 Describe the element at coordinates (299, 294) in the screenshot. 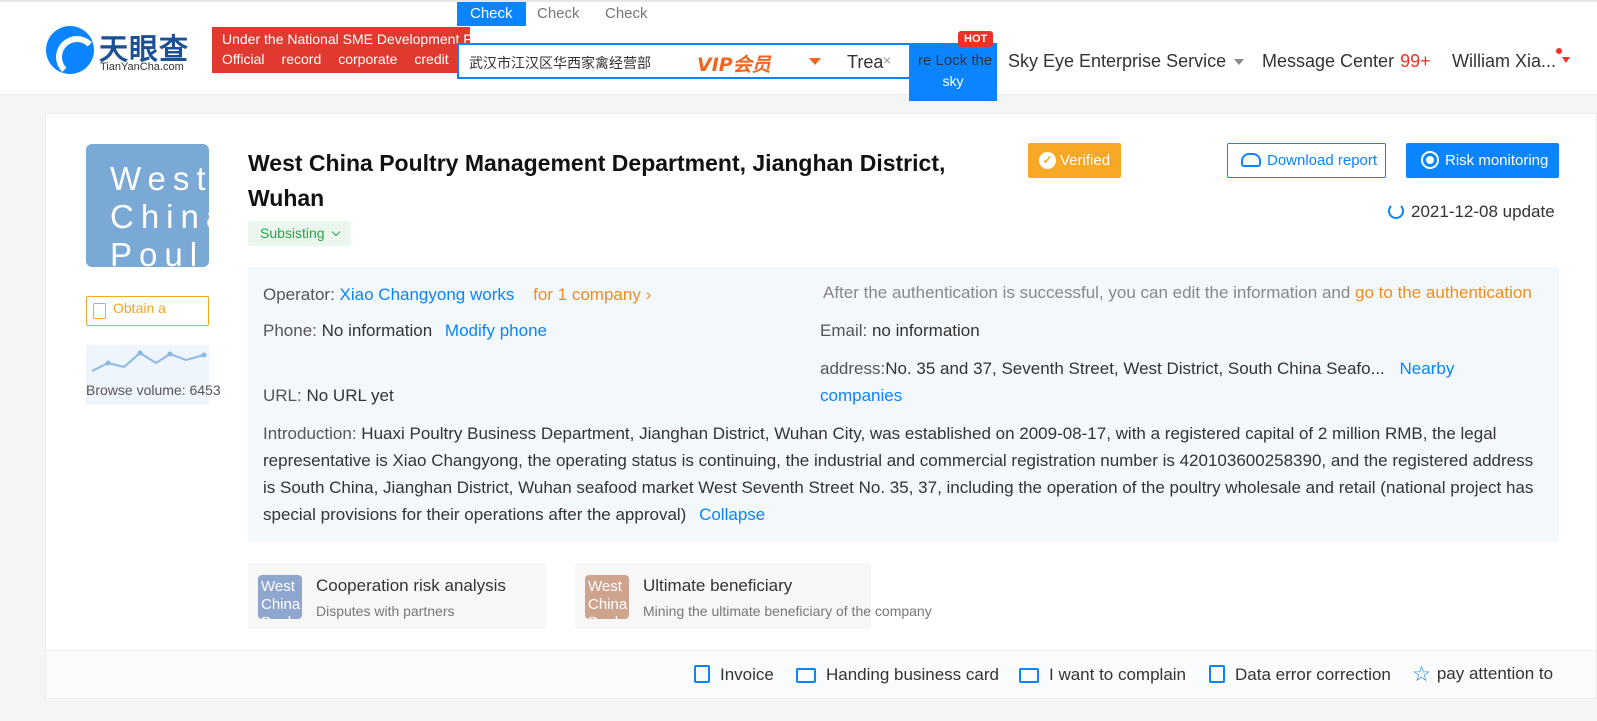

I see `operator-label: Operator:` at that location.